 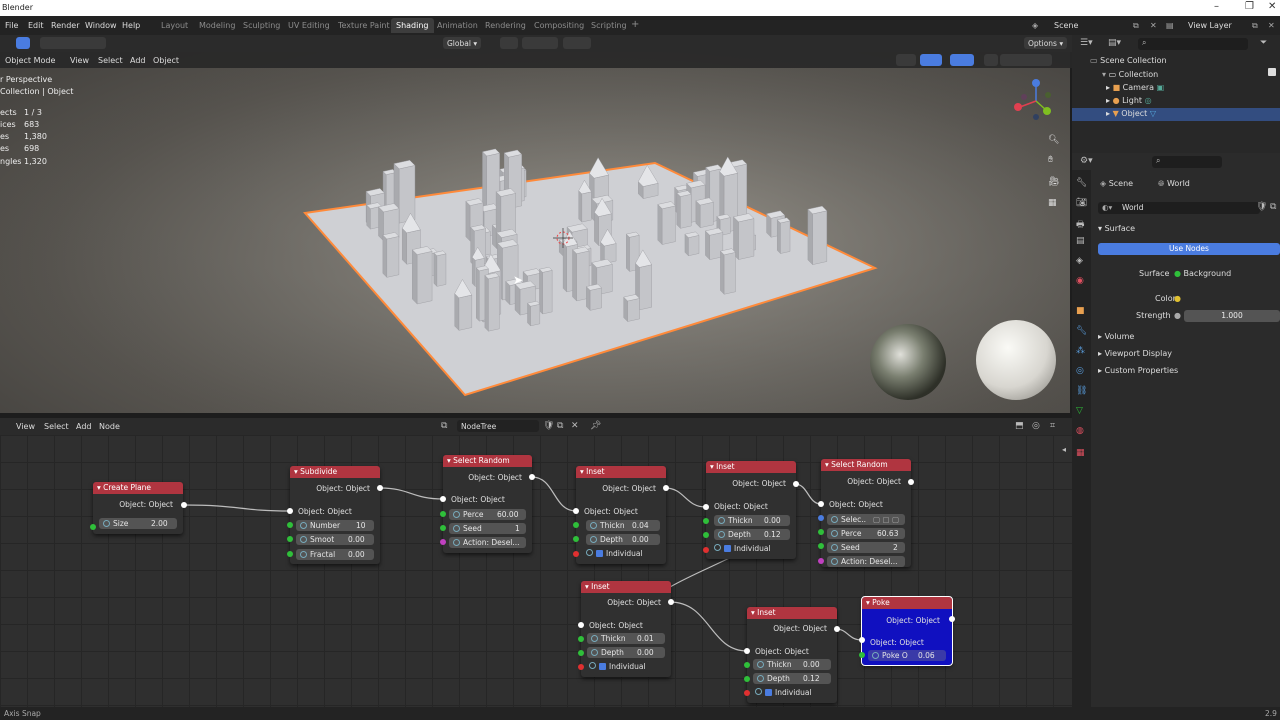 What do you see at coordinates (931, 60) in the screenshot?
I see `gizmo-toggle-icon` at bounding box center [931, 60].